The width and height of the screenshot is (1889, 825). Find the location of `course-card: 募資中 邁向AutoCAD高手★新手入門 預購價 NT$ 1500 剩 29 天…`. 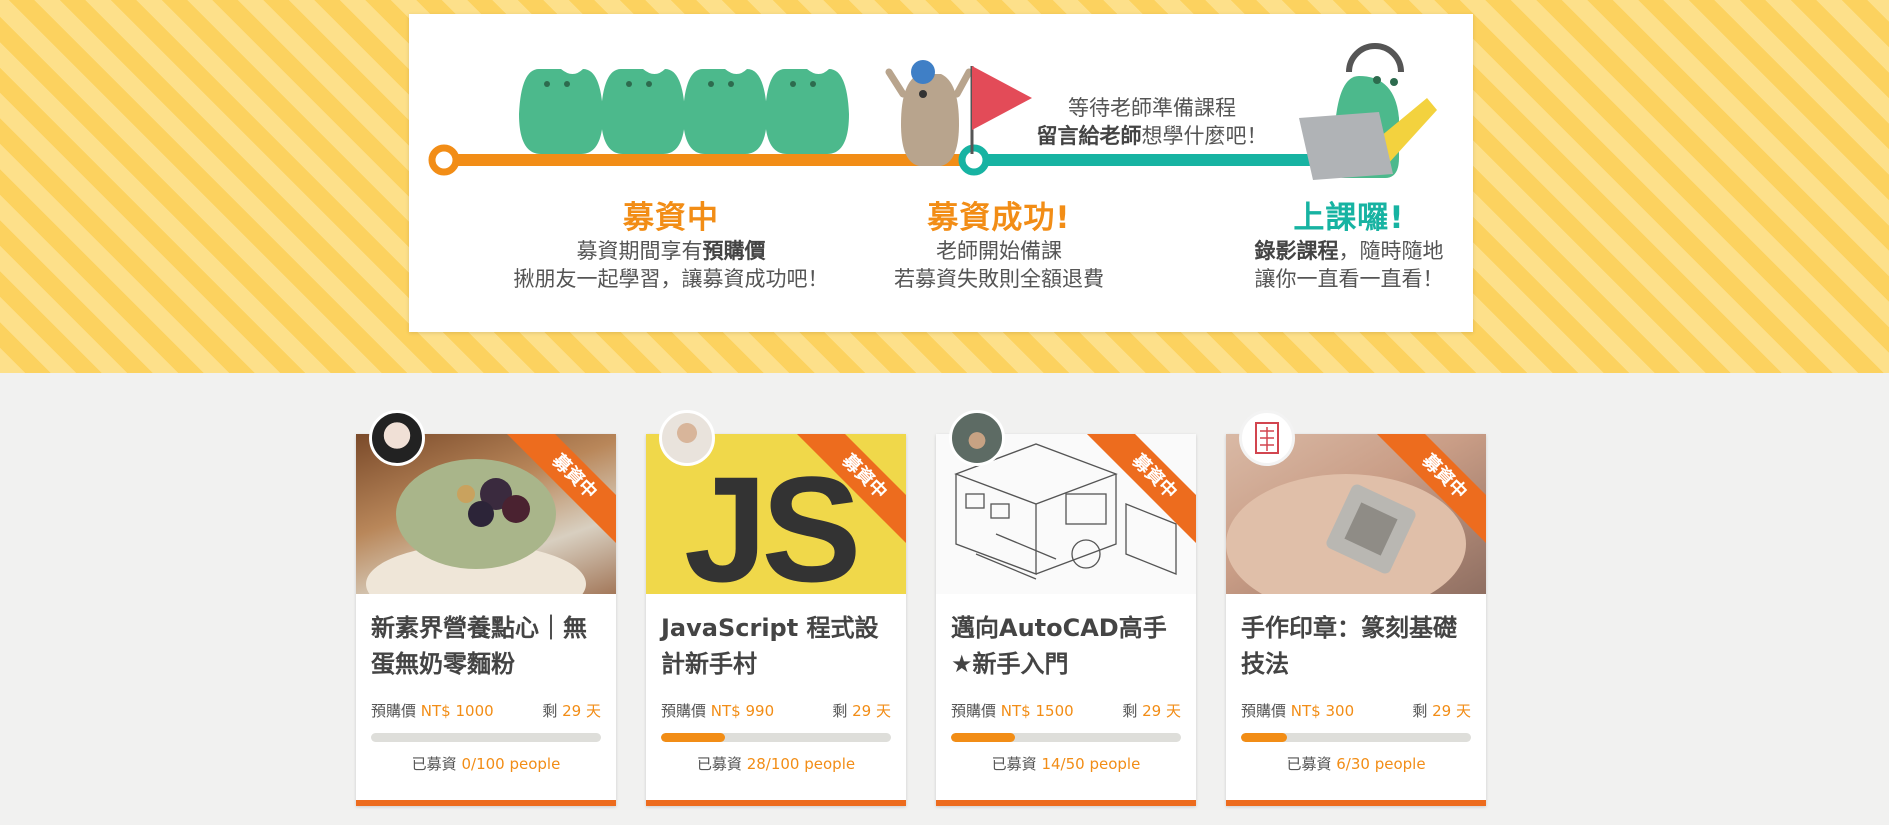

course-card: 募資中 邁向AutoCAD高手★新手入門 預購價 NT$ 1500 剩 29 天… is located at coordinates (1066, 608).